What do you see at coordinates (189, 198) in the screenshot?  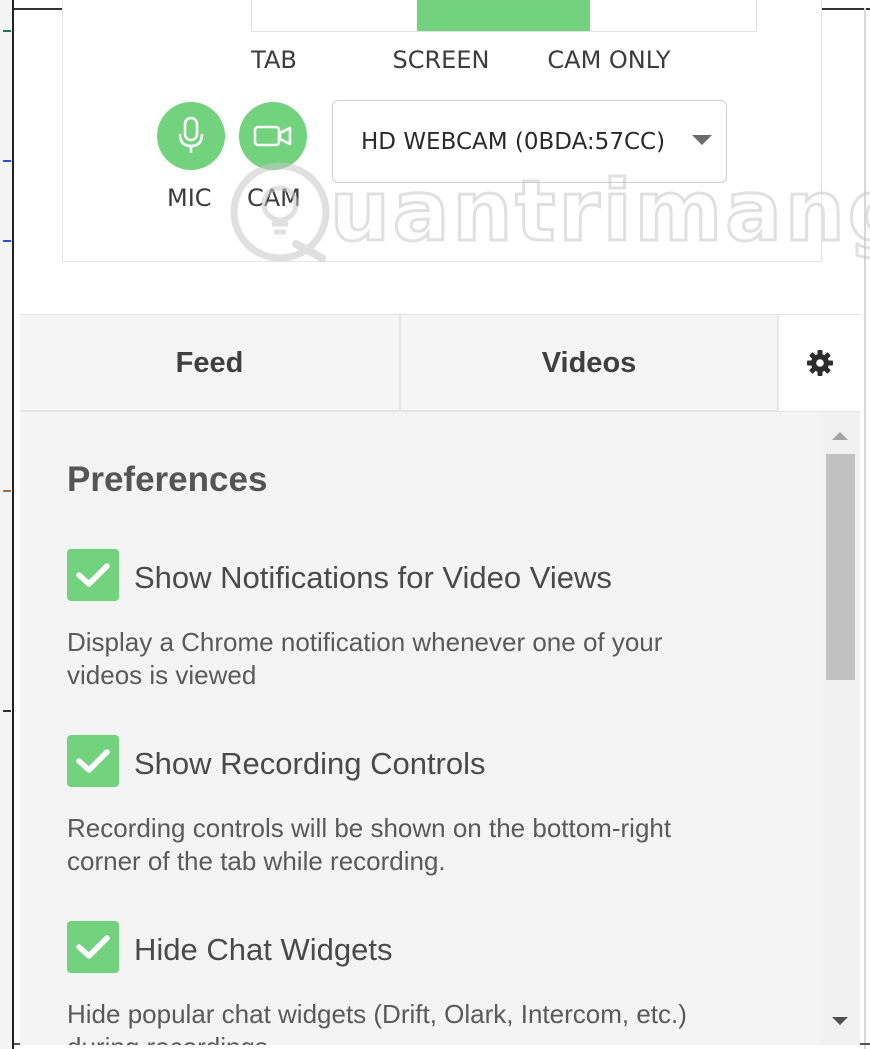 I see `mic-label: MIC` at bounding box center [189, 198].